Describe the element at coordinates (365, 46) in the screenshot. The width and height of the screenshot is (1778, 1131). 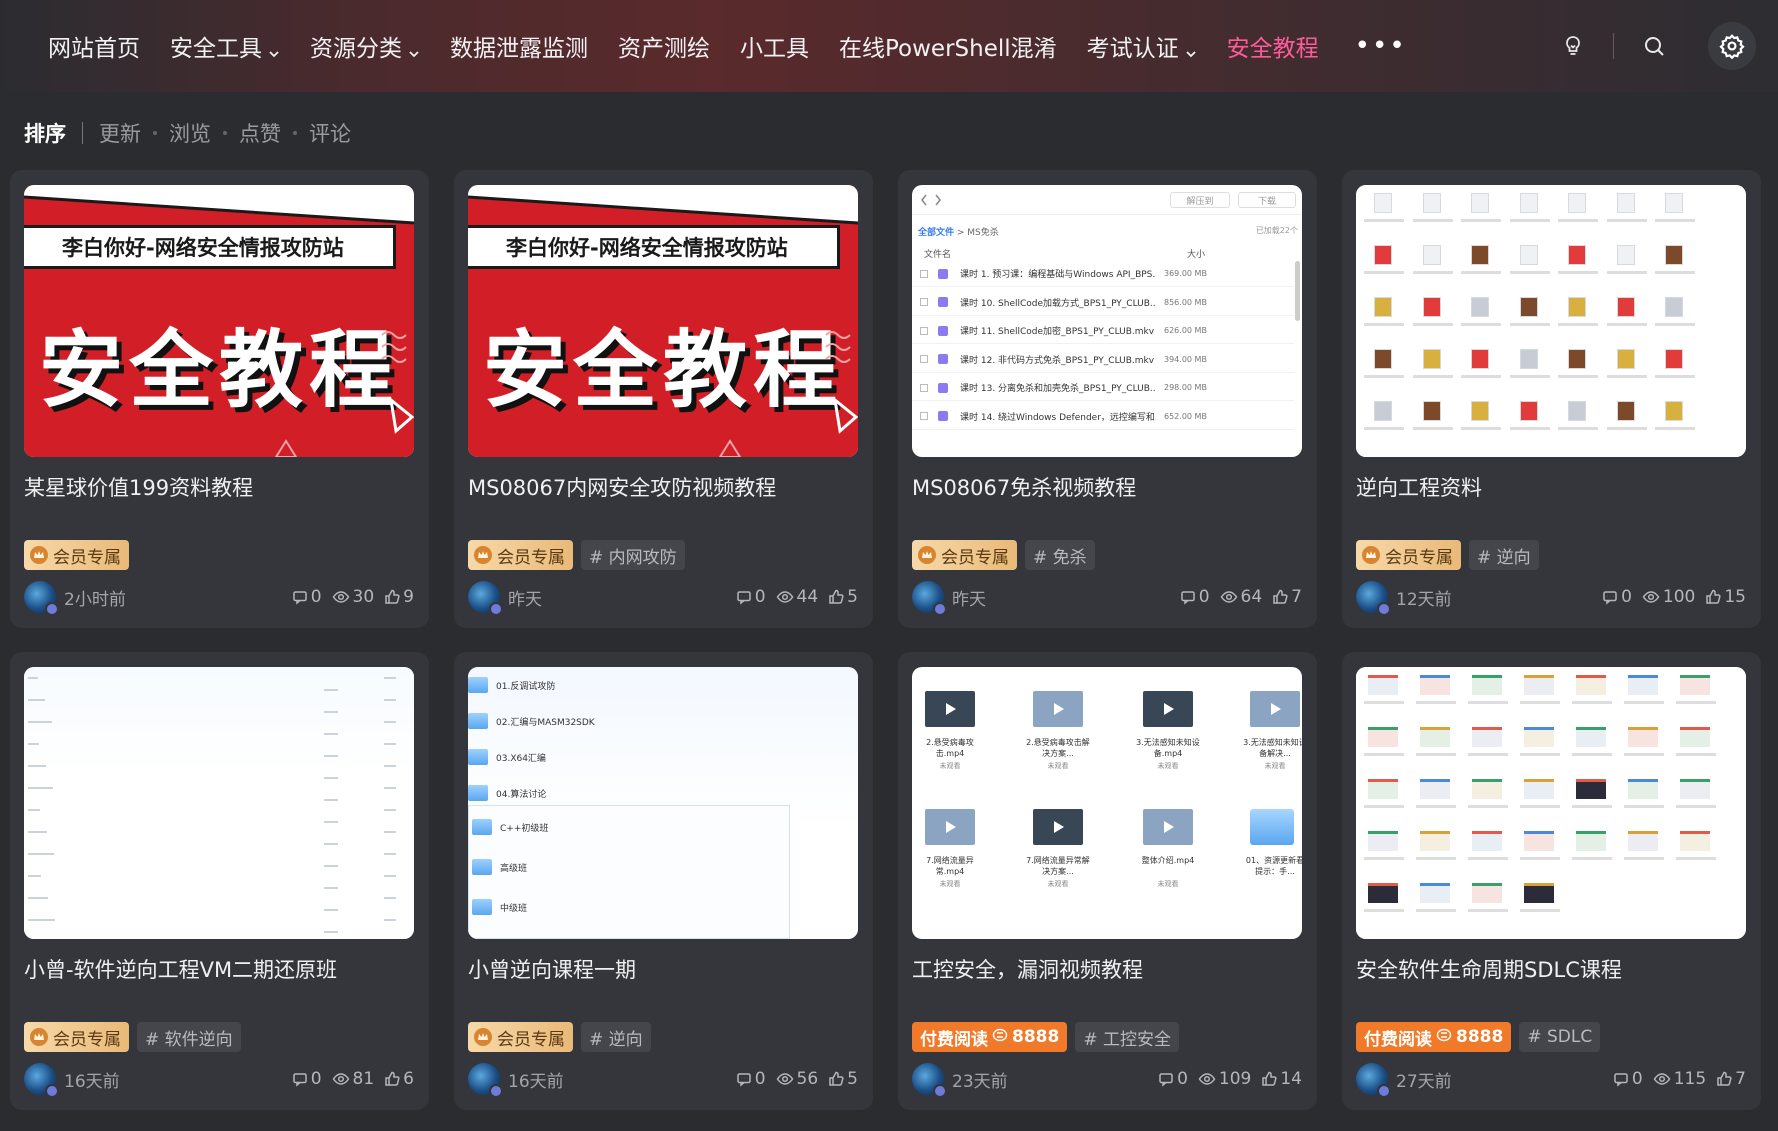
I see `nav-item-2: 资源分类` at that location.